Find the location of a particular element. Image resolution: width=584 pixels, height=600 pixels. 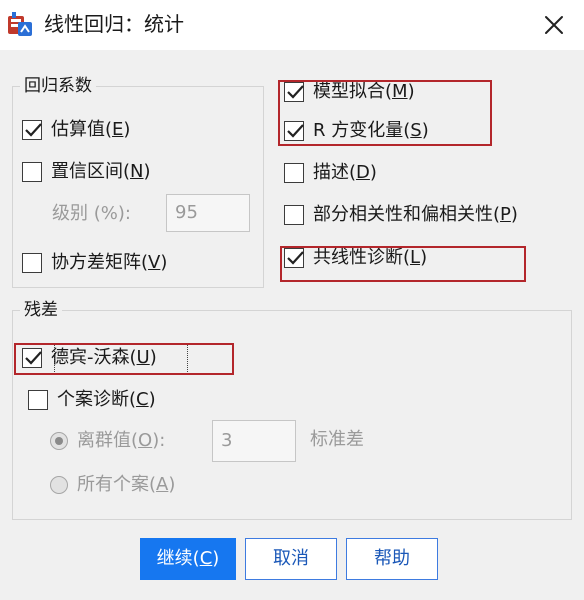

continue-button: 继续(C) is located at coordinates (188, 559).